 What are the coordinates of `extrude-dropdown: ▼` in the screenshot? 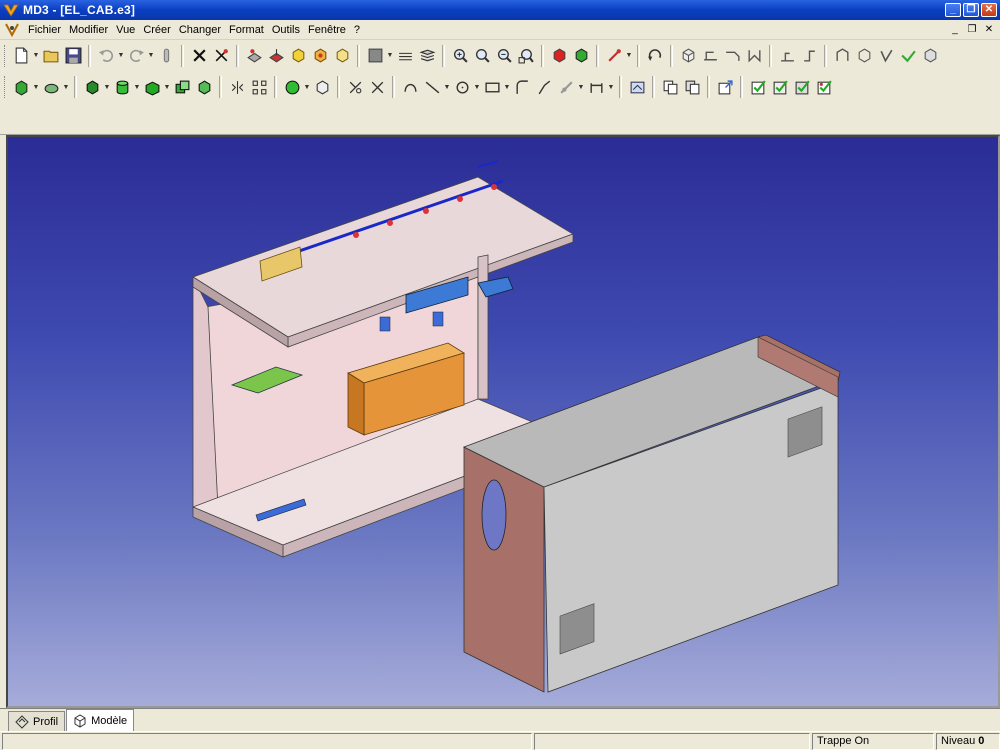 It's located at (36, 87).